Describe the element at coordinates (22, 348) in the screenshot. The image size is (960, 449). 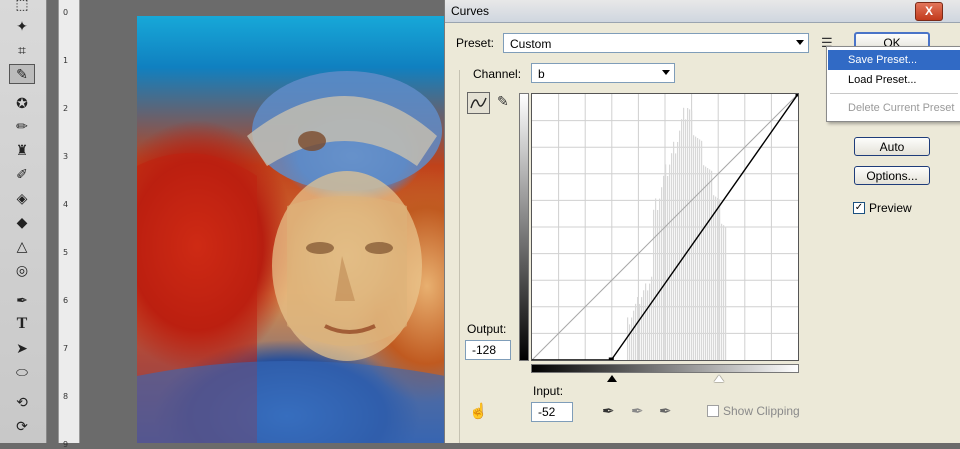
I see `path-select-icon: ➤` at that location.